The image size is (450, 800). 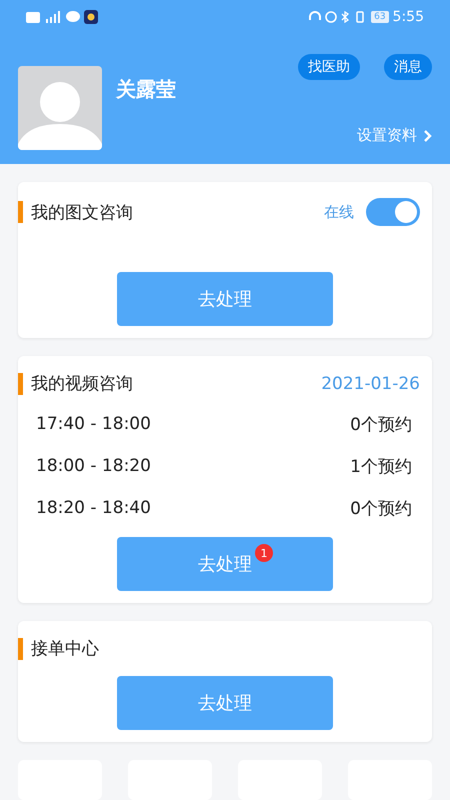 What do you see at coordinates (394, 135) in the screenshot?
I see `settings-link: 设置资料` at bounding box center [394, 135].